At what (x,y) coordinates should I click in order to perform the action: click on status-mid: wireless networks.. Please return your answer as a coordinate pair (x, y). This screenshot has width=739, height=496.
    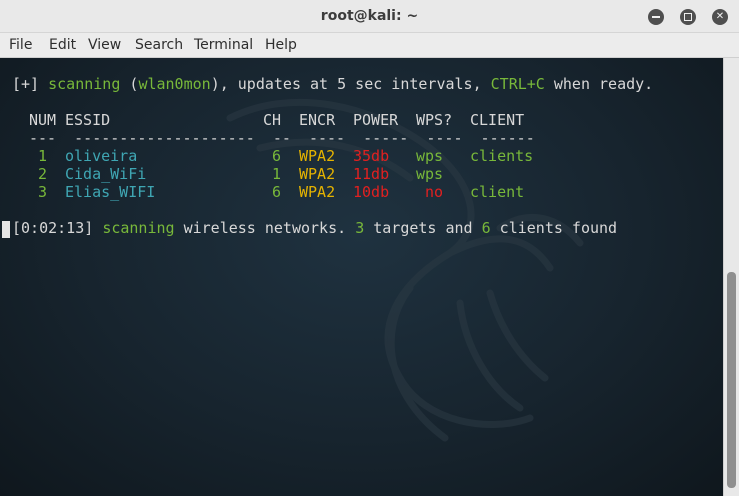
    Looking at the image, I should click on (265, 228).